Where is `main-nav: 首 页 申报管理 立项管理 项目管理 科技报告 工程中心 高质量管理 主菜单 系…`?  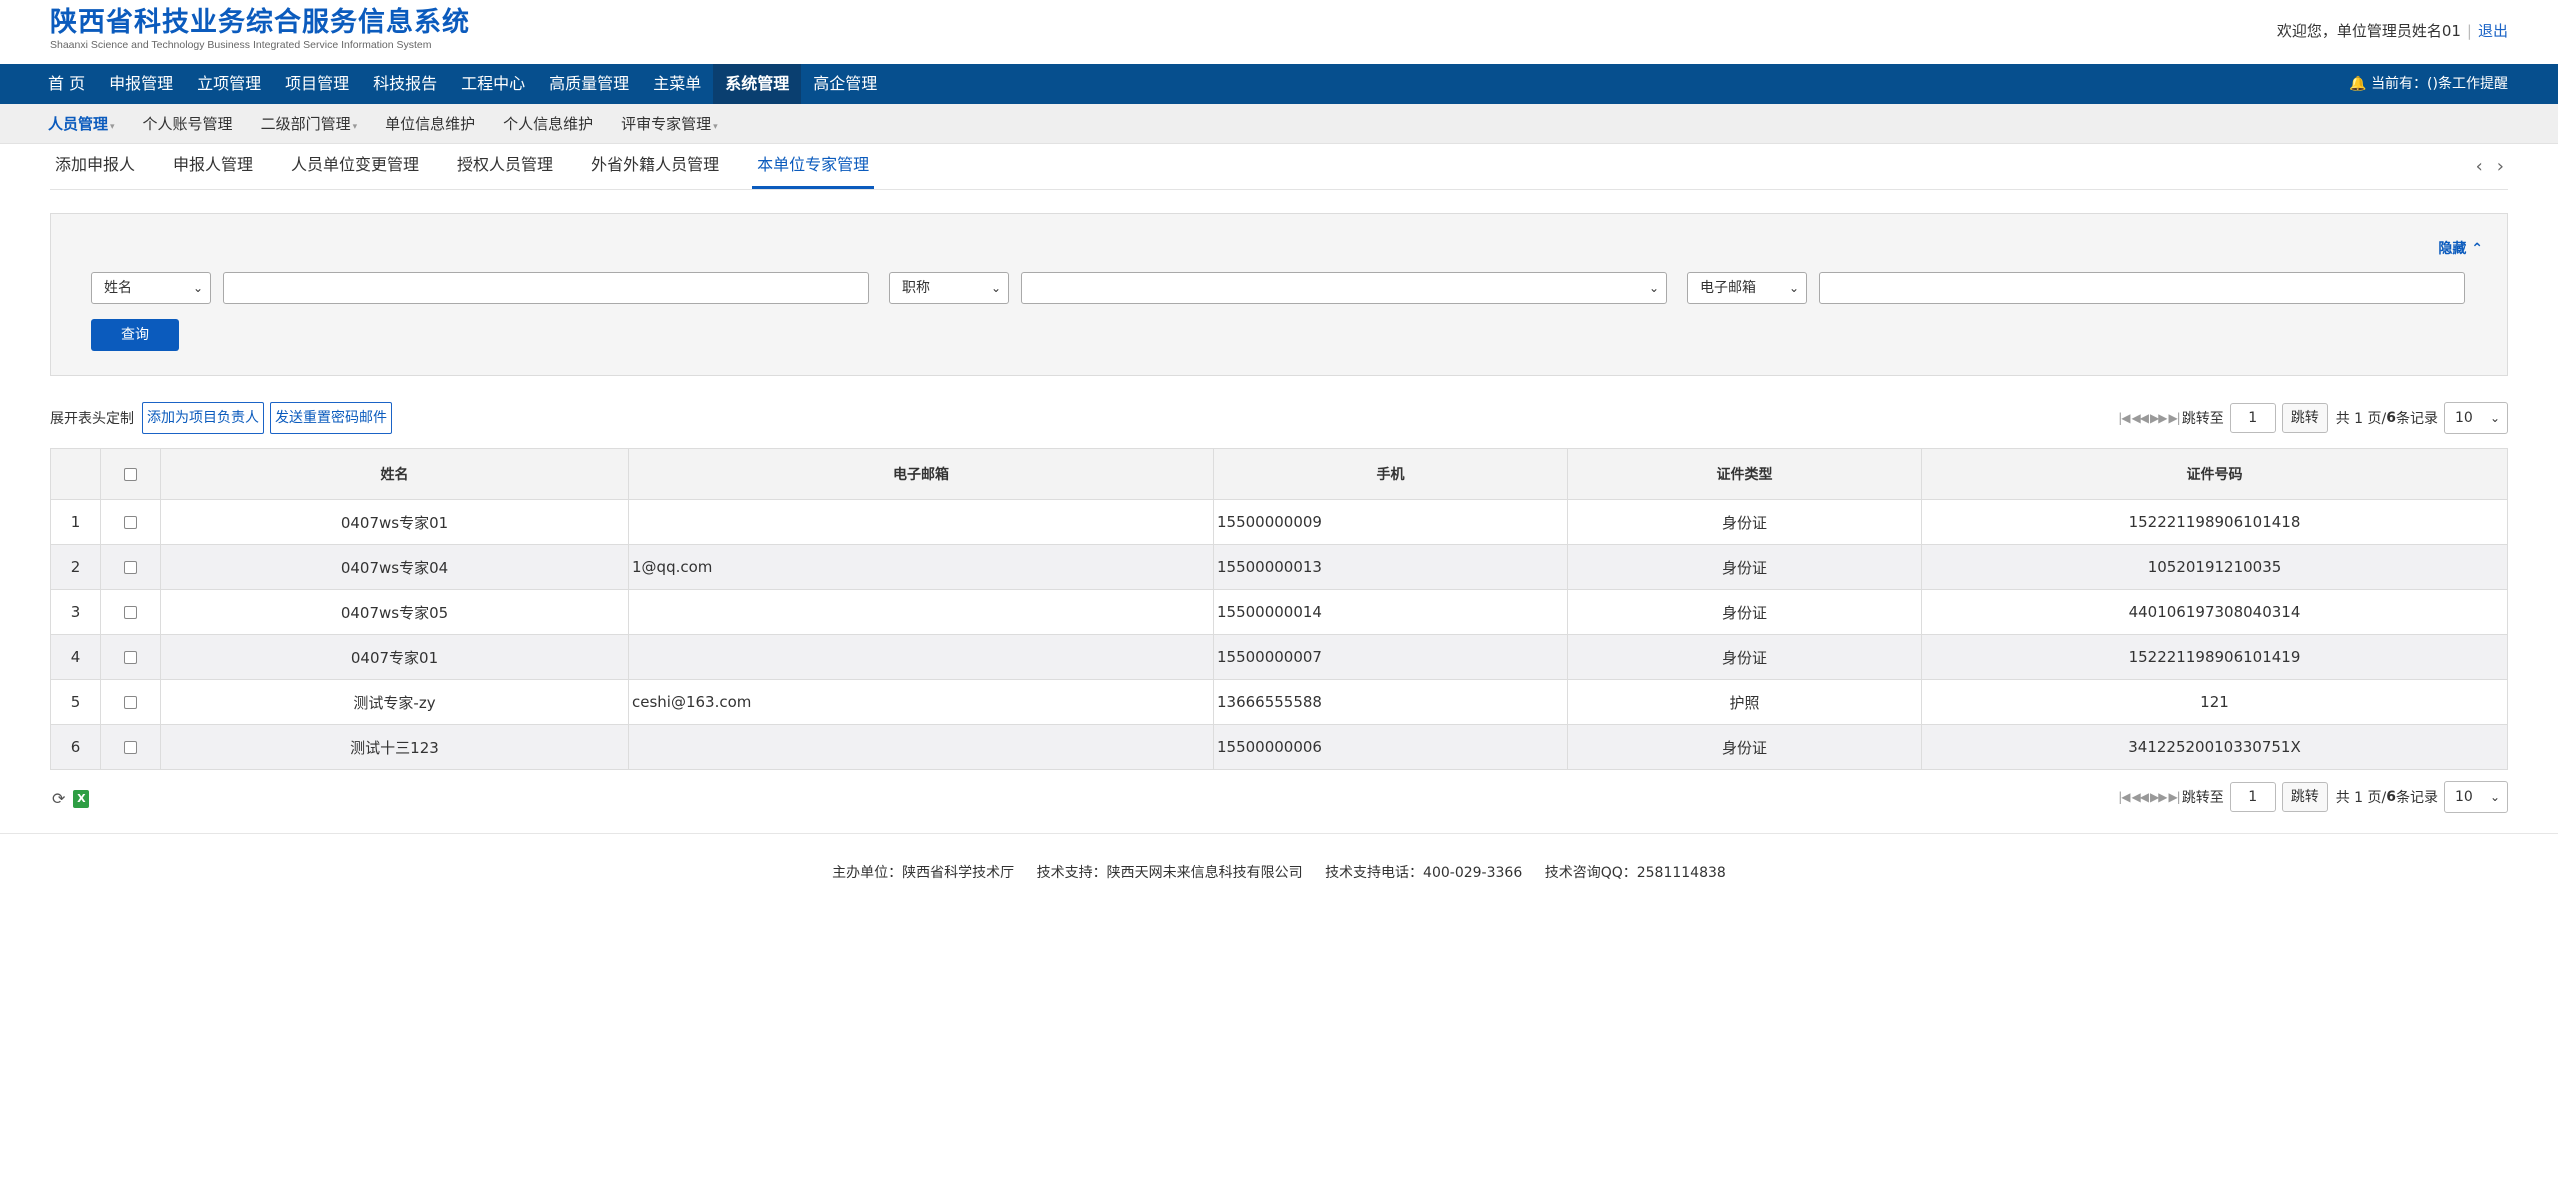
main-nav: 首 页 申报管理 立项管理 项目管理 科技报告 工程中心 高质量管理 主菜单 系… is located at coordinates (1279, 84).